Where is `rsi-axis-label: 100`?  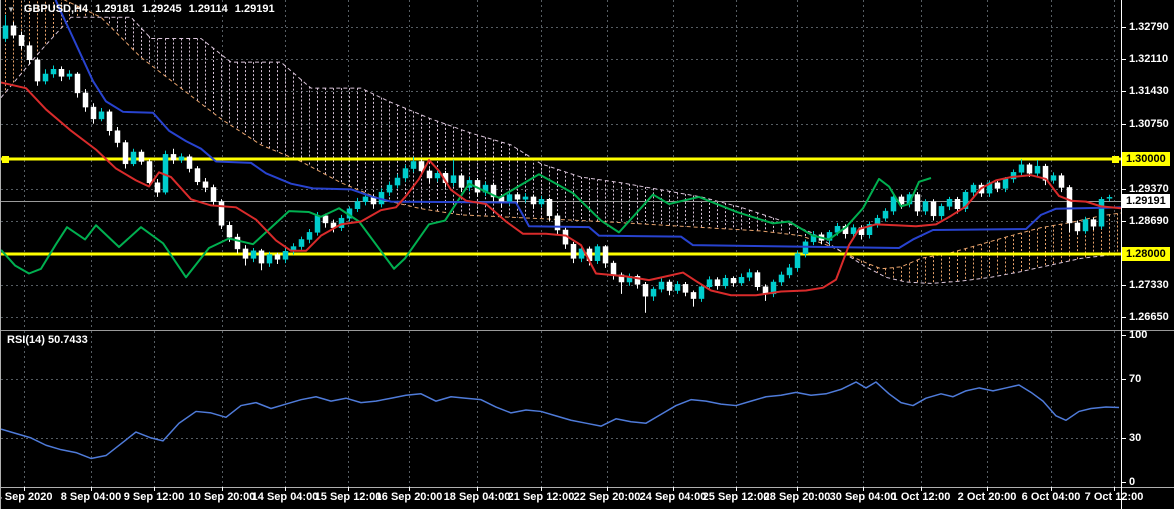
rsi-axis-label: 100 is located at coordinates (1138, 335).